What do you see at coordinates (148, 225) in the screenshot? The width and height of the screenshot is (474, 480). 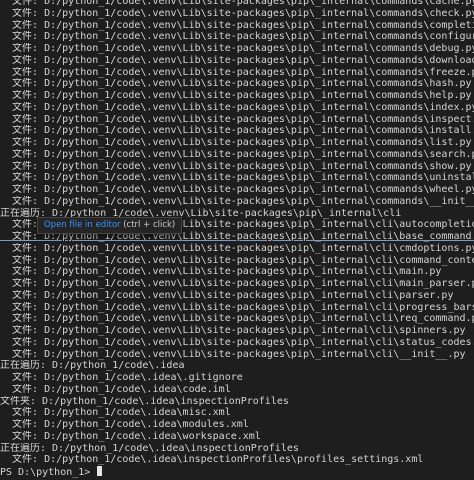 I see `ctrl-click-hint: (ctrl + click)` at bounding box center [148, 225].